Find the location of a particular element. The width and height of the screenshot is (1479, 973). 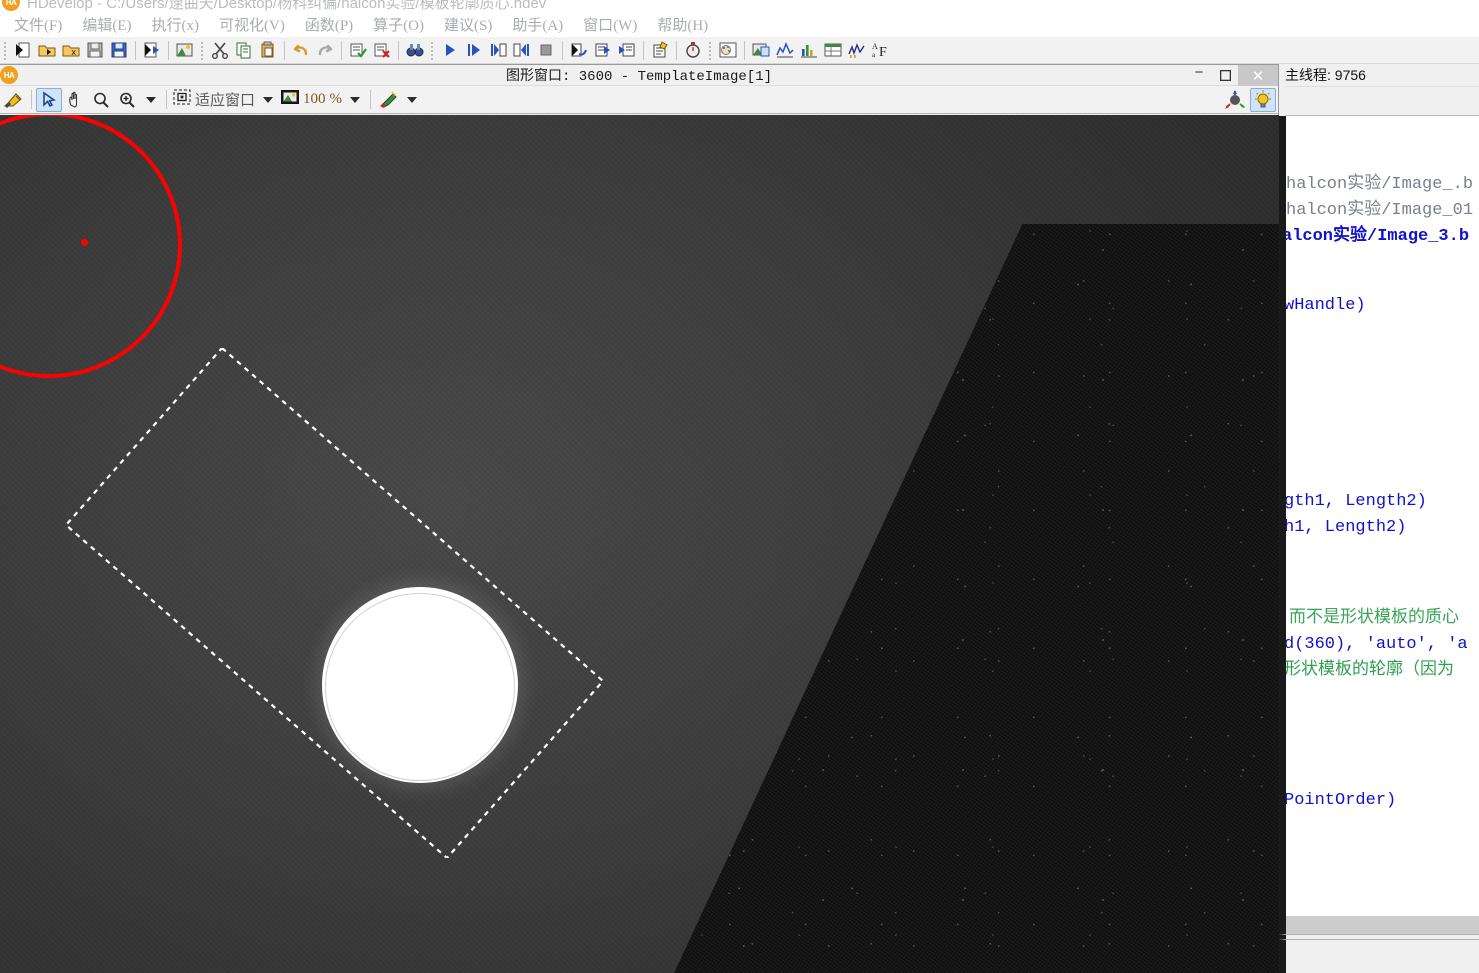

undo-icon is located at coordinates (301, 50).